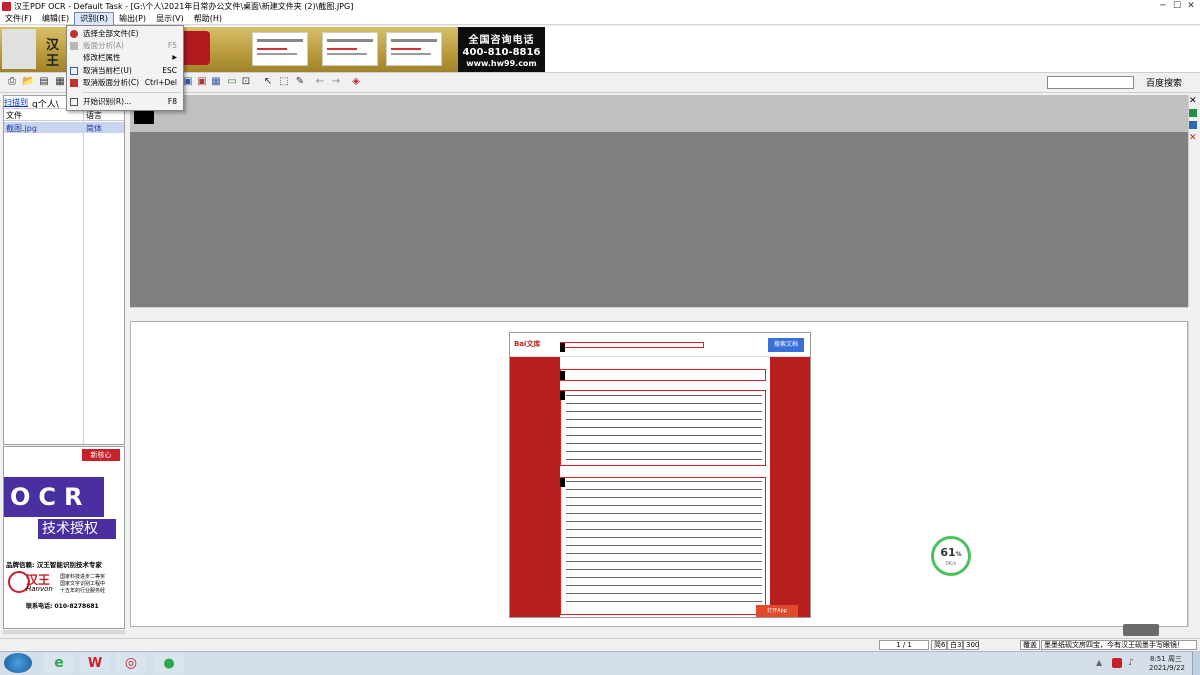 This screenshot has height=675, width=1200. I want to click on menu-item-start-recognition: 开始识别(R)... F8, so click(125, 102).